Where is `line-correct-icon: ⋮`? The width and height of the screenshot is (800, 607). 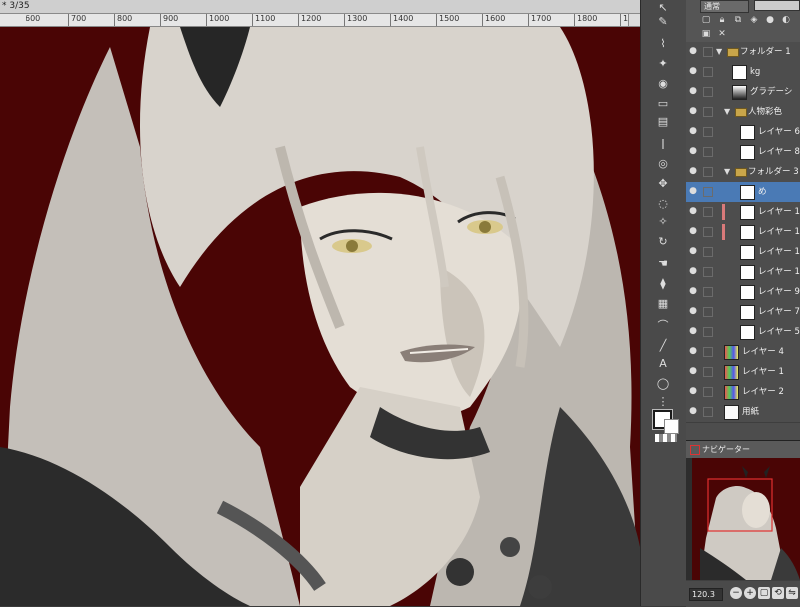 line-correct-icon: ⋮ is located at coordinates (663, 402).